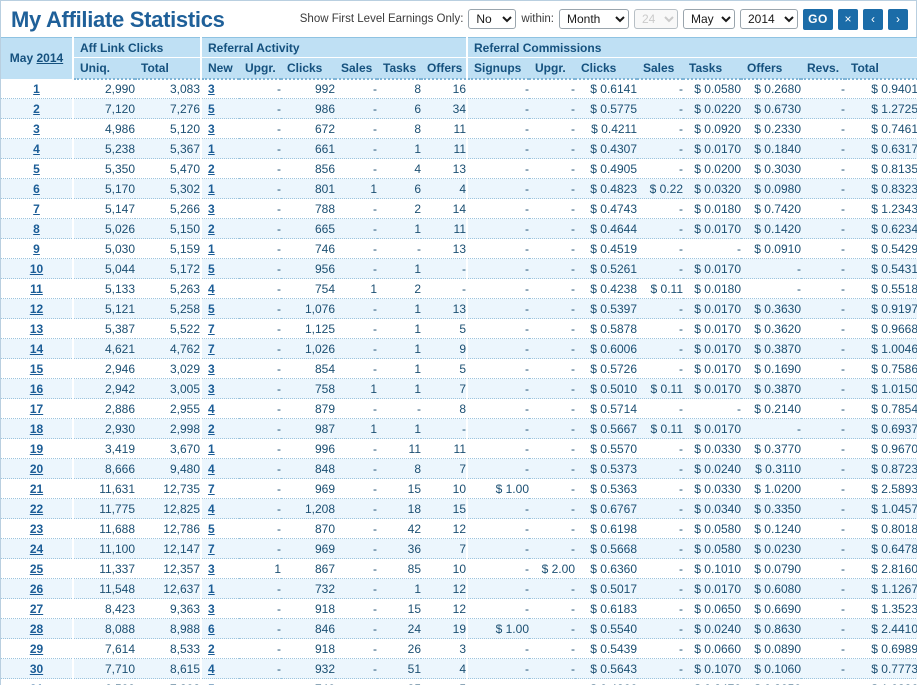  What do you see at coordinates (606, 68) in the screenshot?
I see `col-header-rc-clicks: Clicks` at bounding box center [606, 68].